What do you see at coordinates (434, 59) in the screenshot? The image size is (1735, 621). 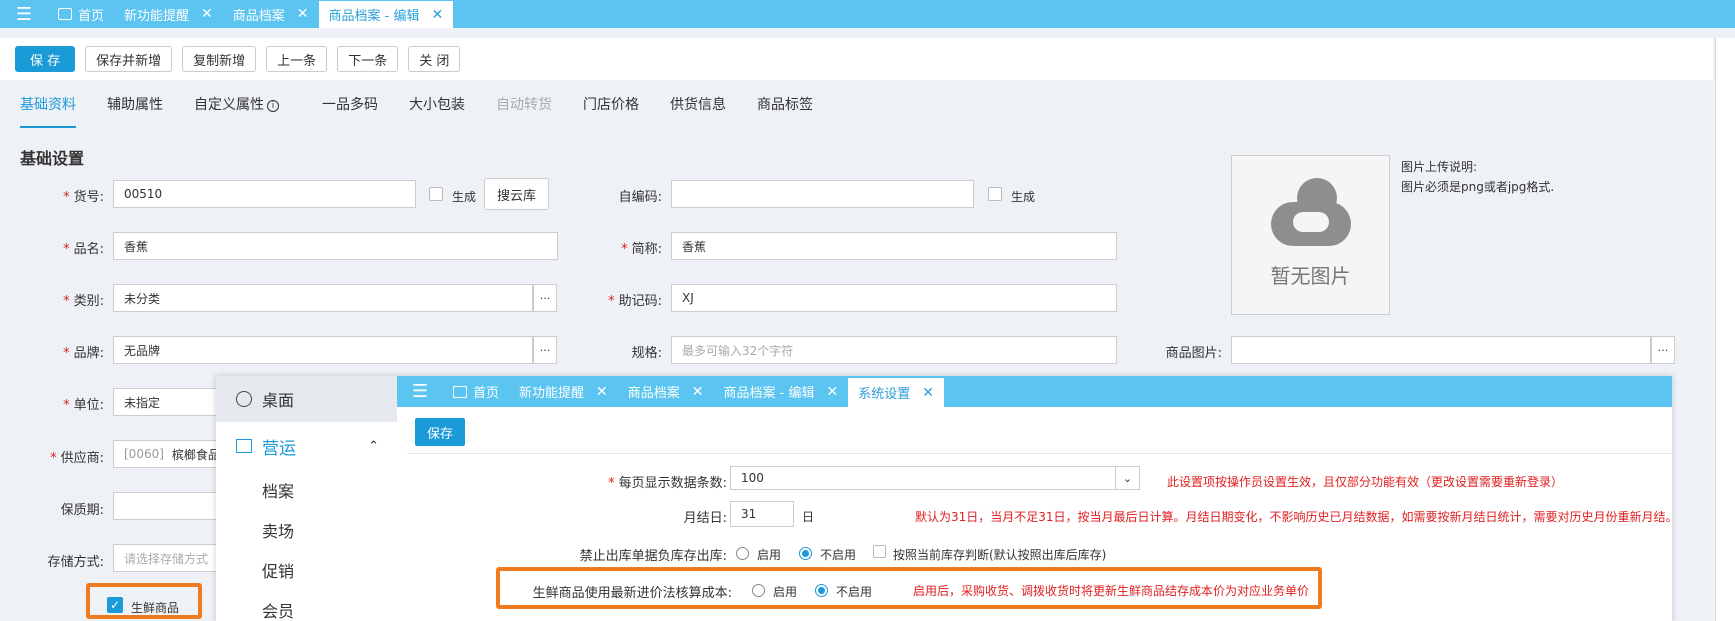 I see `close-button: 关 闭` at bounding box center [434, 59].